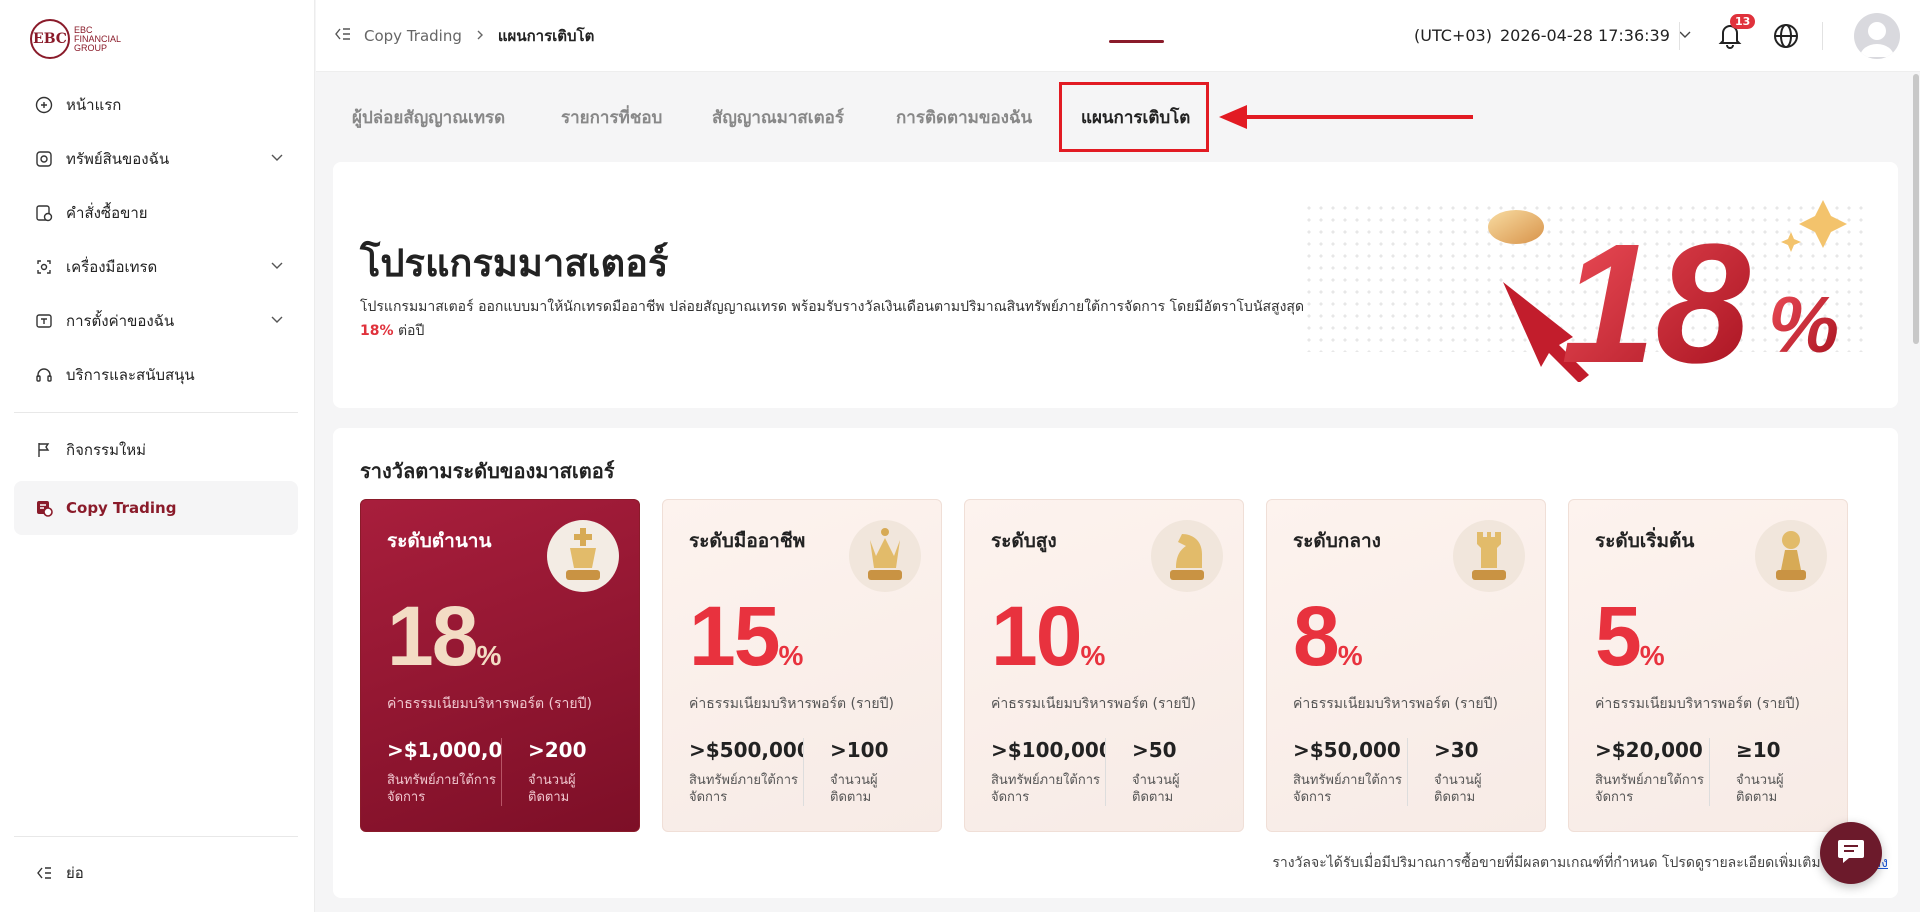  What do you see at coordinates (112, 267) in the screenshot?
I see `sidebar-item-label: เครื่องมือเทรด` at bounding box center [112, 267].